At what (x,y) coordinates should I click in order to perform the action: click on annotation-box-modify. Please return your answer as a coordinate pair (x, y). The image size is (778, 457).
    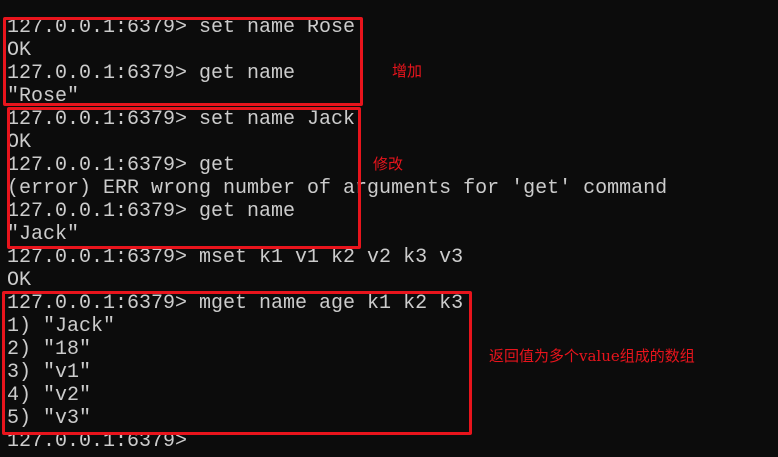
    Looking at the image, I should click on (184, 178).